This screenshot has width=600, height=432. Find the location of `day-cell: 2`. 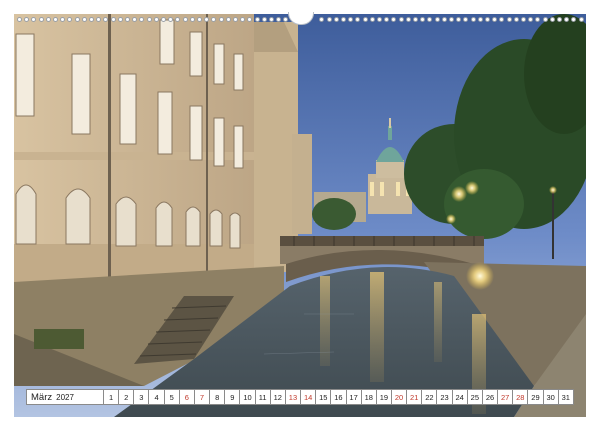

day-cell: 2 is located at coordinates (127, 397).